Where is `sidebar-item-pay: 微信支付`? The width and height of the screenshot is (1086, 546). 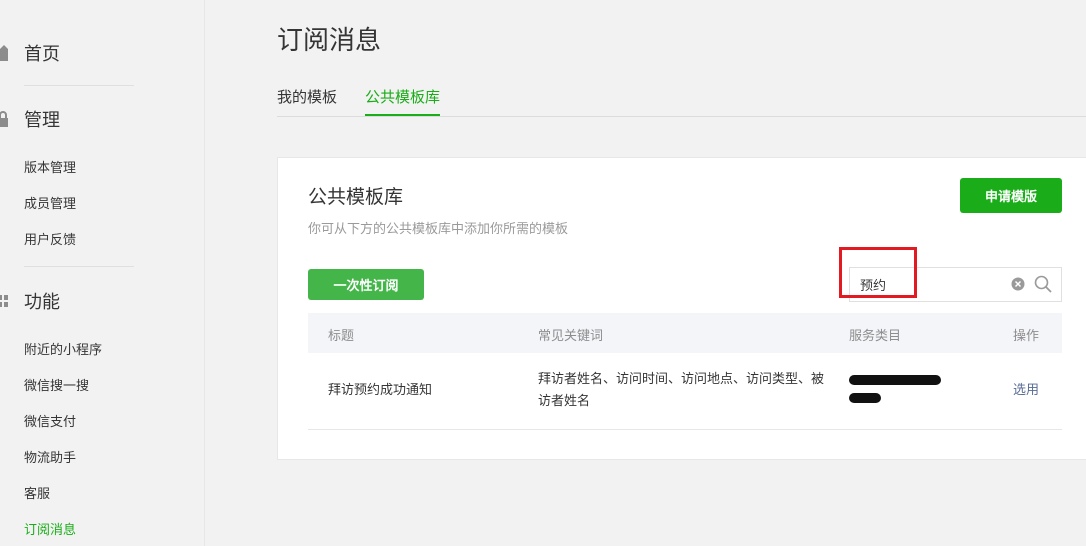
sidebar-item-pay: 微信支付 is located at coordinates (50, 423).